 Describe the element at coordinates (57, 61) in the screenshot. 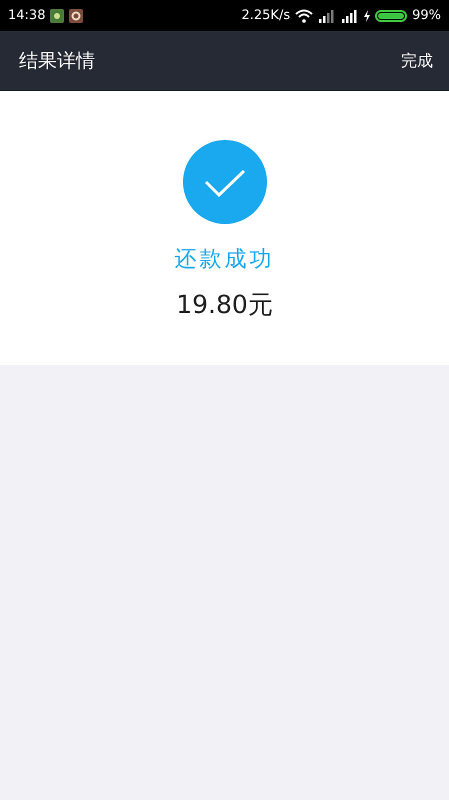

I see `page-title: 结果详情` at that location.